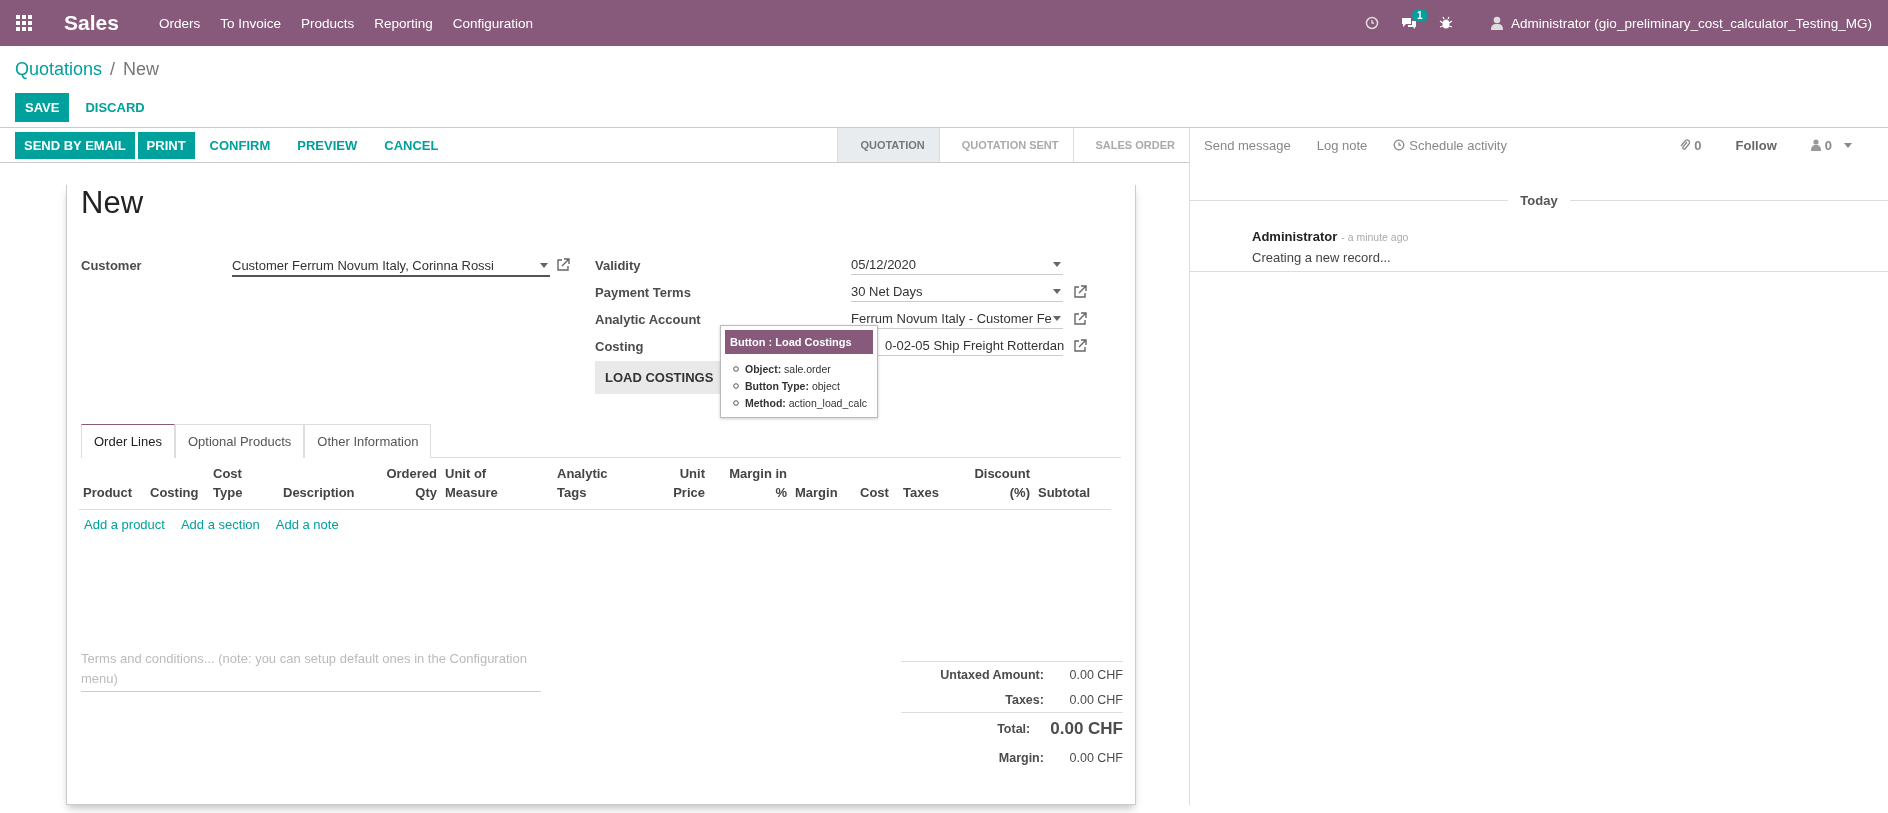 The height and width of the screenshot is (813, 1888). I want to click on column-header: Analytic Tags, so click(602, 484).